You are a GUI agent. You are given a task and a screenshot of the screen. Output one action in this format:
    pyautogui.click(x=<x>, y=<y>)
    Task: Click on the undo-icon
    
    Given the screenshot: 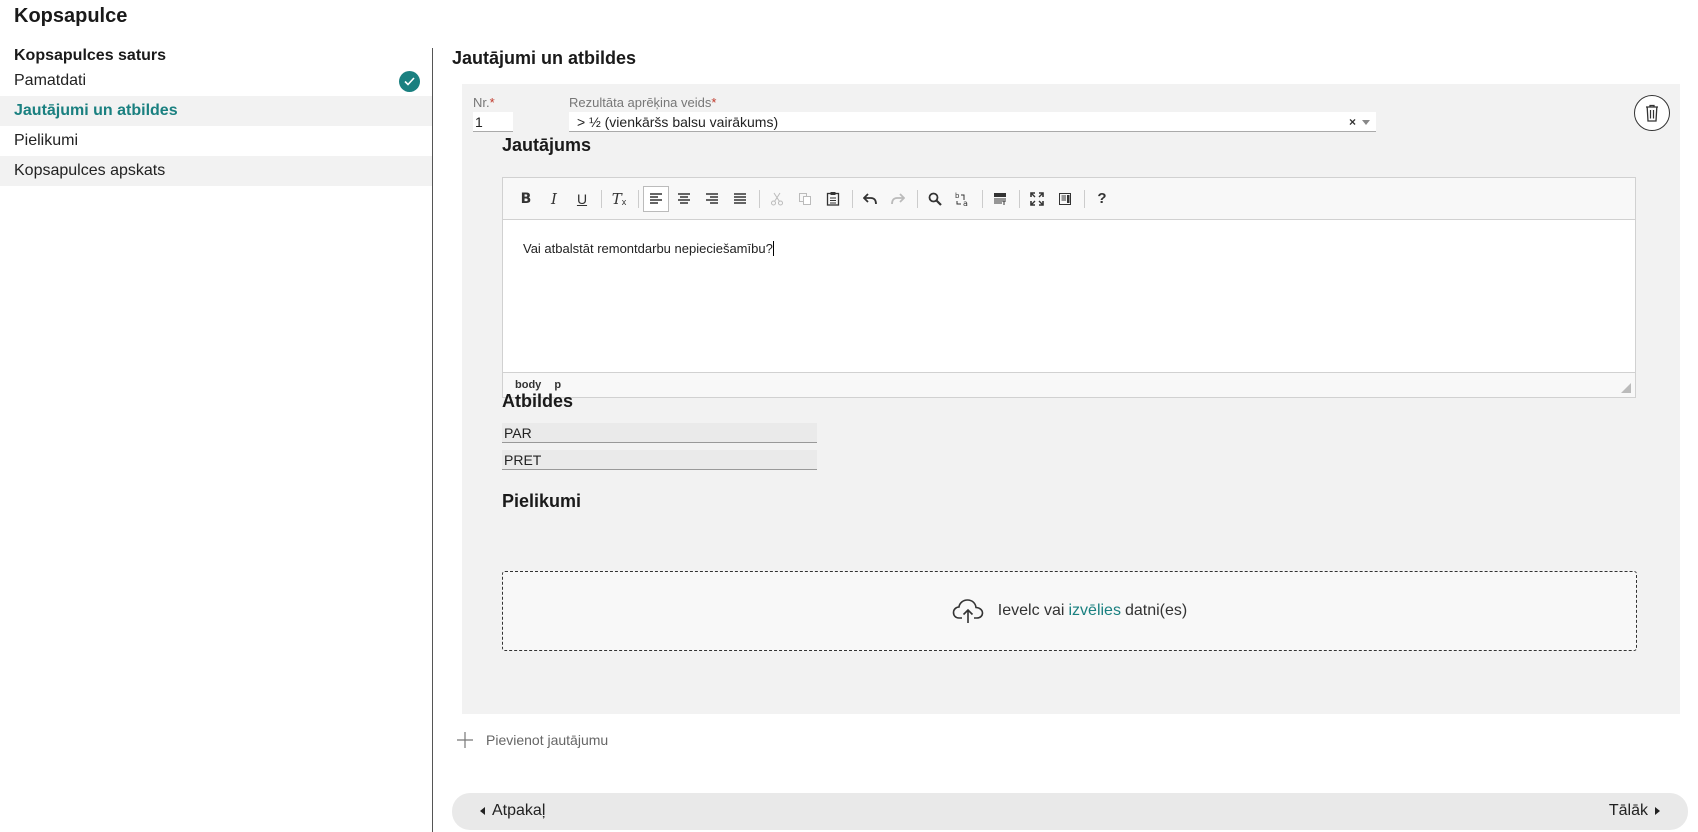 What is the action you would take?
    pyautogui.click(x=870, y=198)
    